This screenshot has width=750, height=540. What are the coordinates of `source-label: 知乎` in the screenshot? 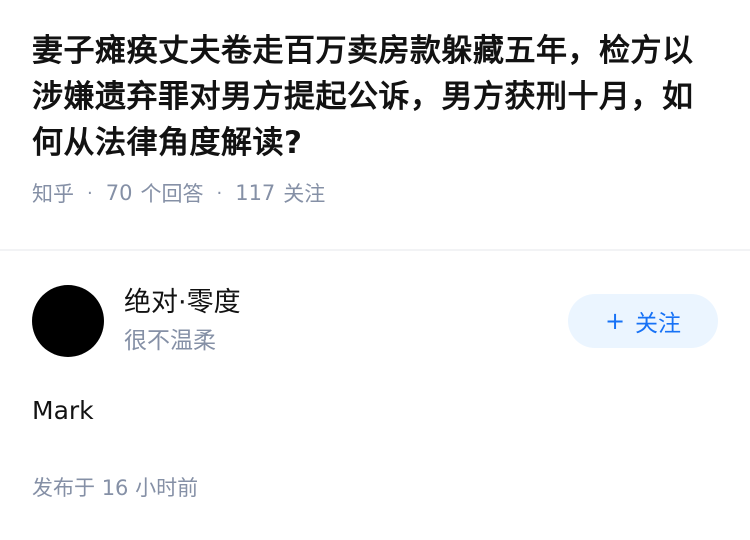 It's located at (53, 193).